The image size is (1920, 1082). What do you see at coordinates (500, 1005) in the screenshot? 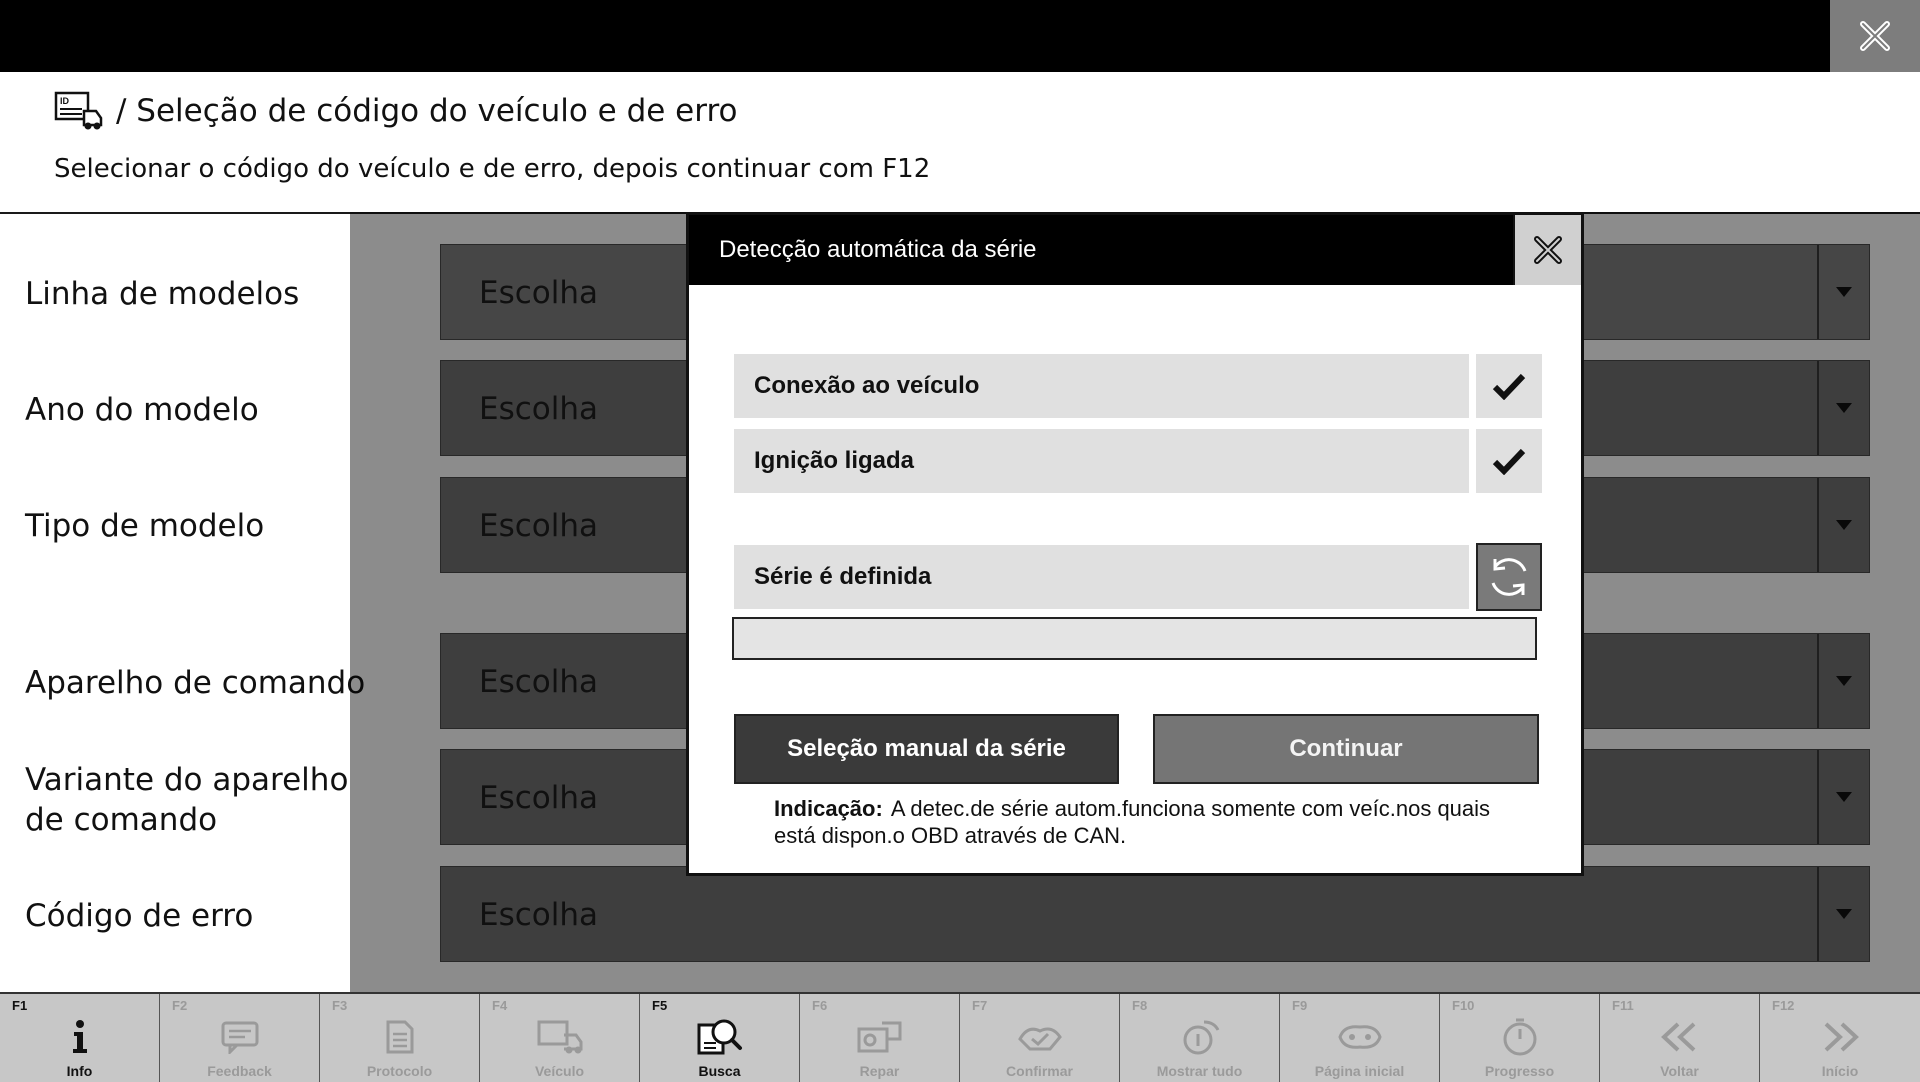
I see `fkey-number: F4` at bounding box center [500, 1005].